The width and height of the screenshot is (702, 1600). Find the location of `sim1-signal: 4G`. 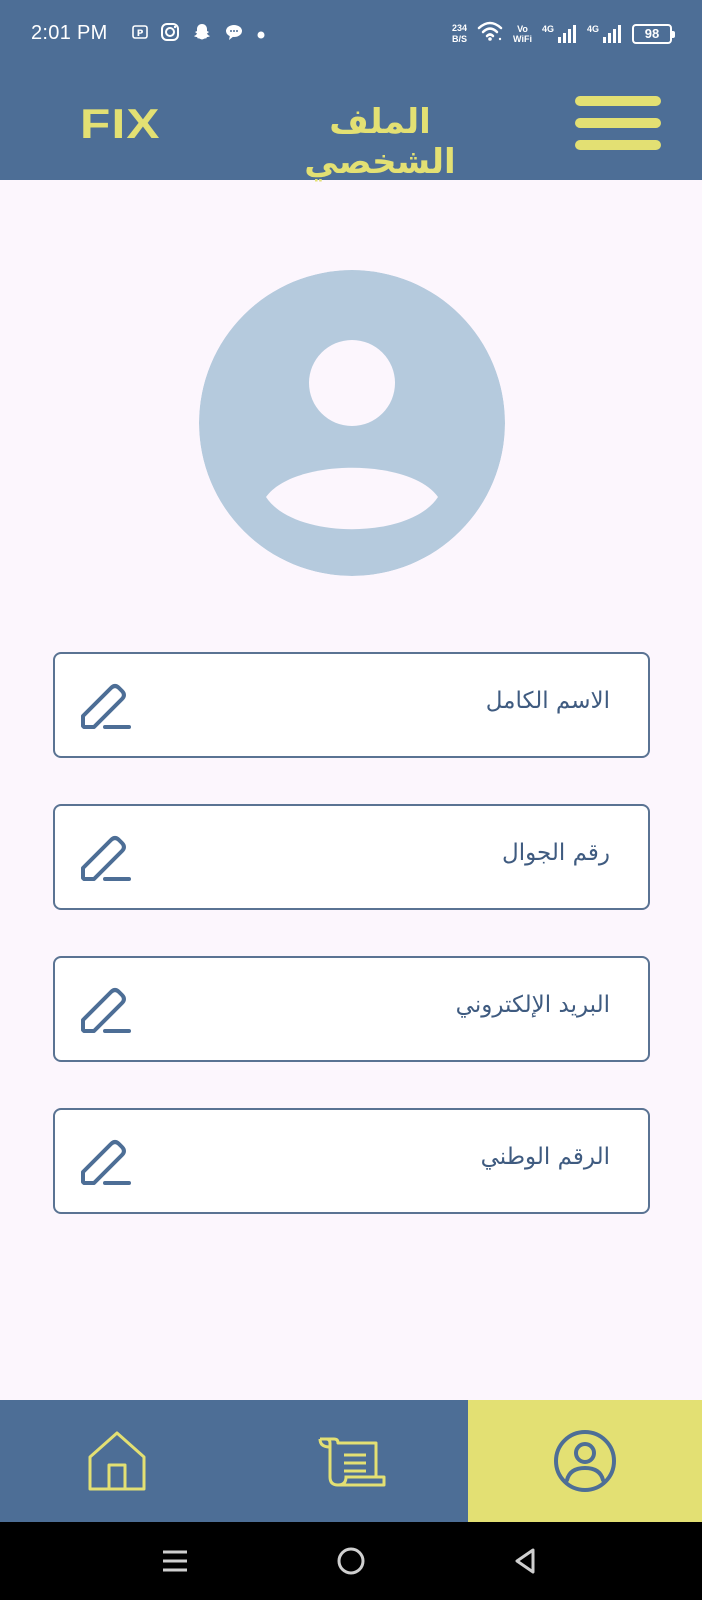

sim1-signal: 4G is located at coordinates (559, 34).